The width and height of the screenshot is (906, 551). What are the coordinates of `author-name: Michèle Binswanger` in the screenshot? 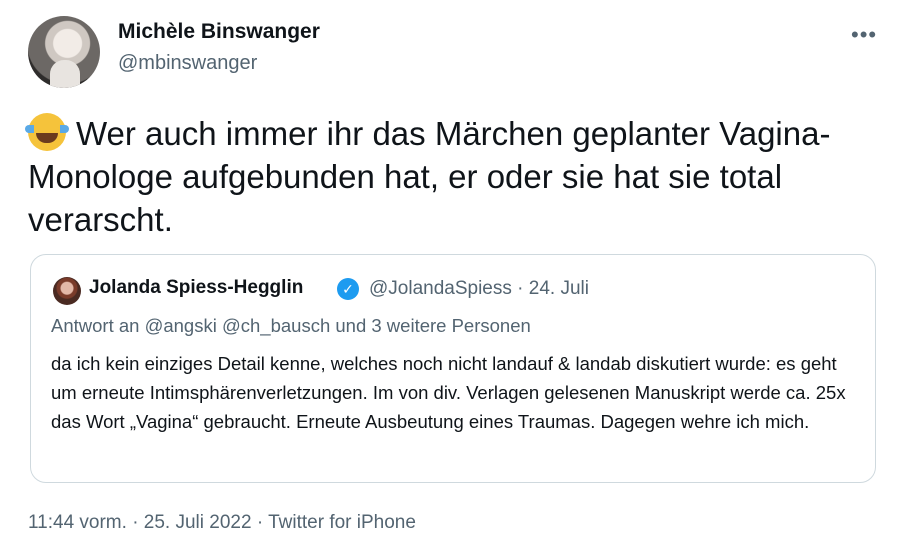 It's located at (219, 32).